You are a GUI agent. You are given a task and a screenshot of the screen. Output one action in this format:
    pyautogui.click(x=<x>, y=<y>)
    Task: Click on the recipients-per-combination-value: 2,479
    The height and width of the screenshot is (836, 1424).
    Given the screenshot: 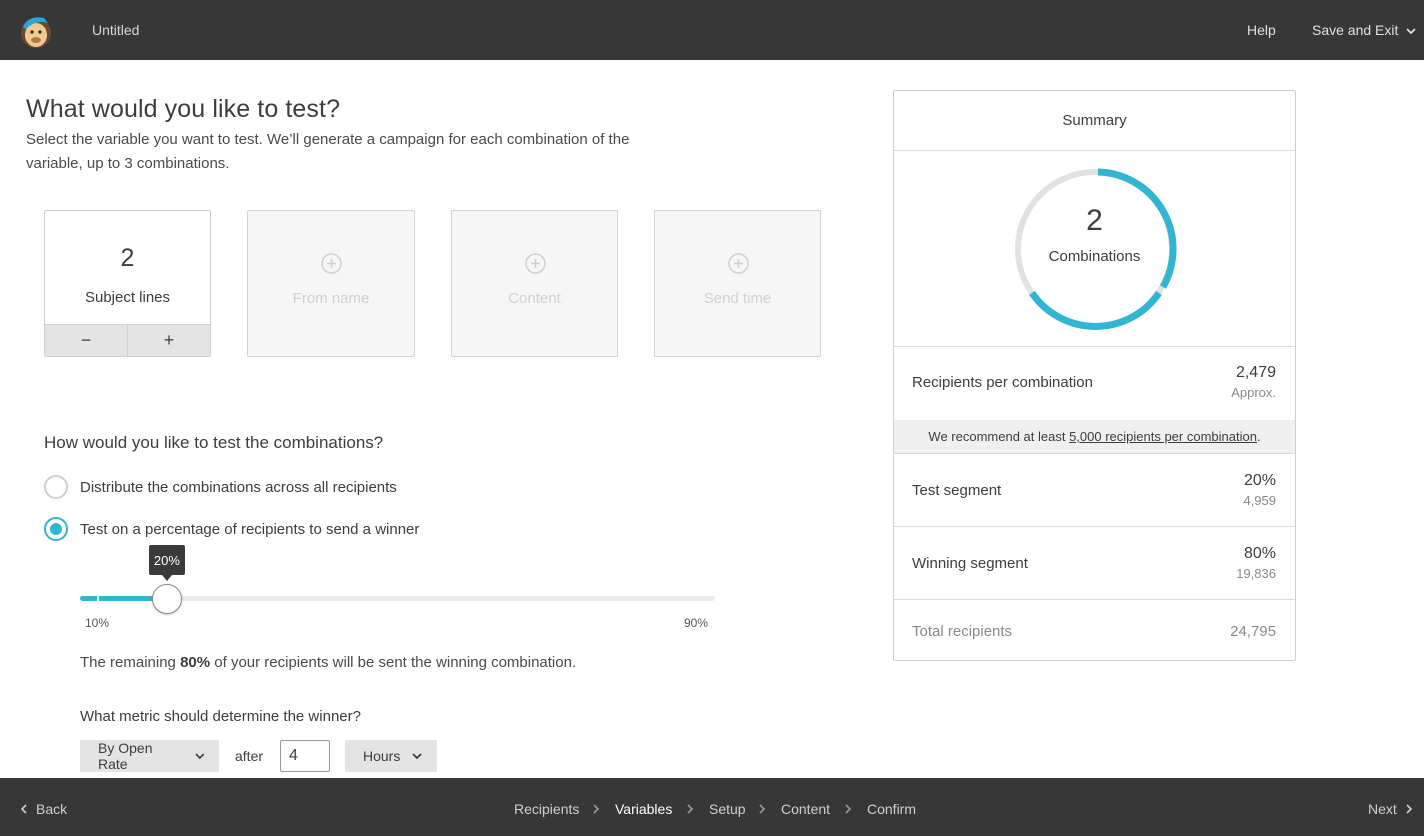 What is the action you would take?
    pyautogui.click(x=1255, y=372)
    